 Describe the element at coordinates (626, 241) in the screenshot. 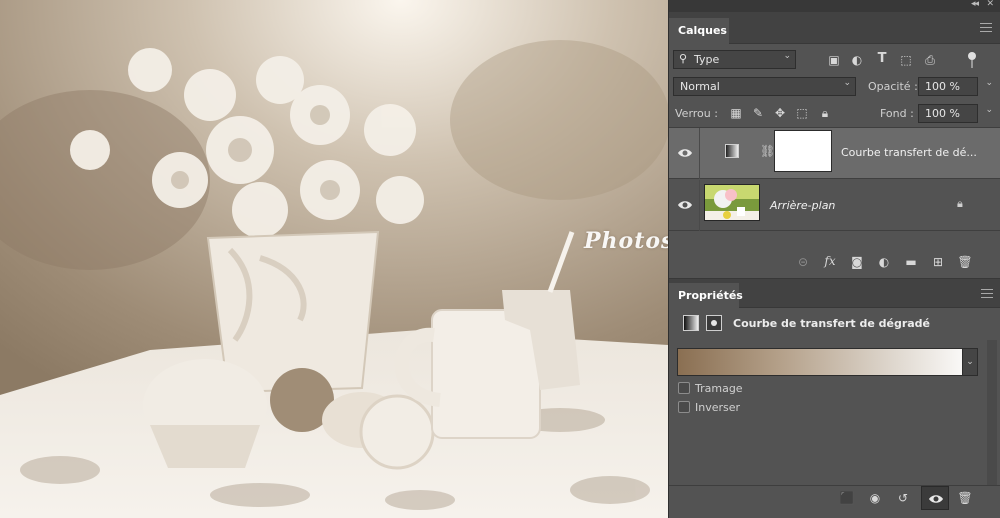

I see `watermark: Photoshoplus` at that location.